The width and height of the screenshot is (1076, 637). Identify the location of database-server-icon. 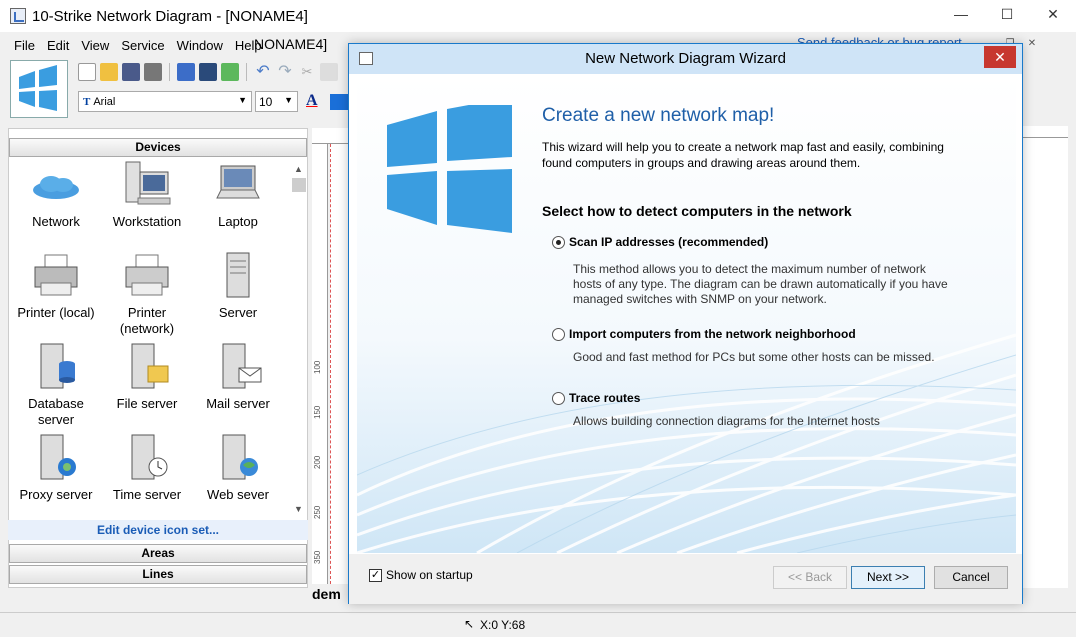
(56, 366).